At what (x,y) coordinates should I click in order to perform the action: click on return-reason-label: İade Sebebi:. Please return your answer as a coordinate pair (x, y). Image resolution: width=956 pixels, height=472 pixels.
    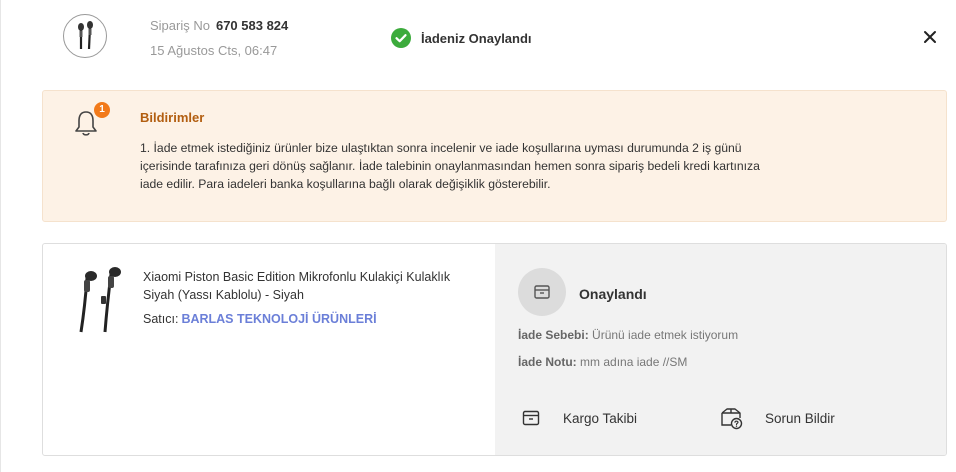
    Looking at the image, I should click on (553, 335).